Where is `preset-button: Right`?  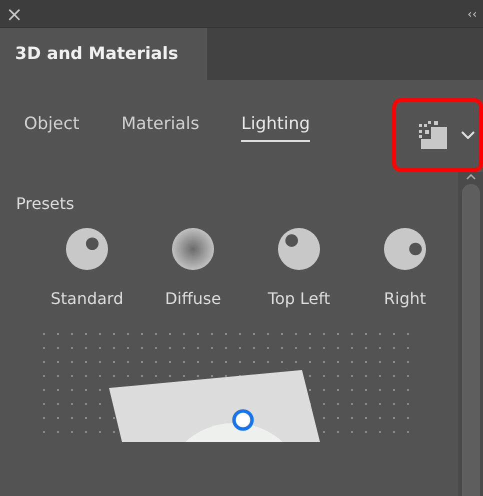
preset-button: Right is located at coordinates (405, 268).